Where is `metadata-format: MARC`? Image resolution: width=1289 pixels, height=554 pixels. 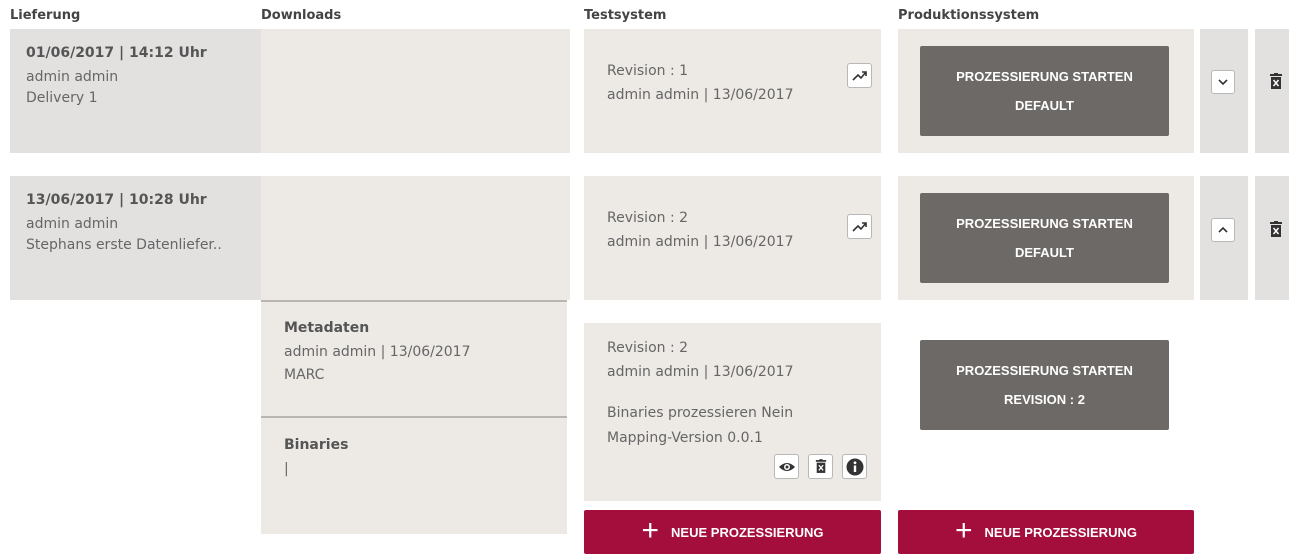 metadata-format: MARC is located at coordinates (304, 375).